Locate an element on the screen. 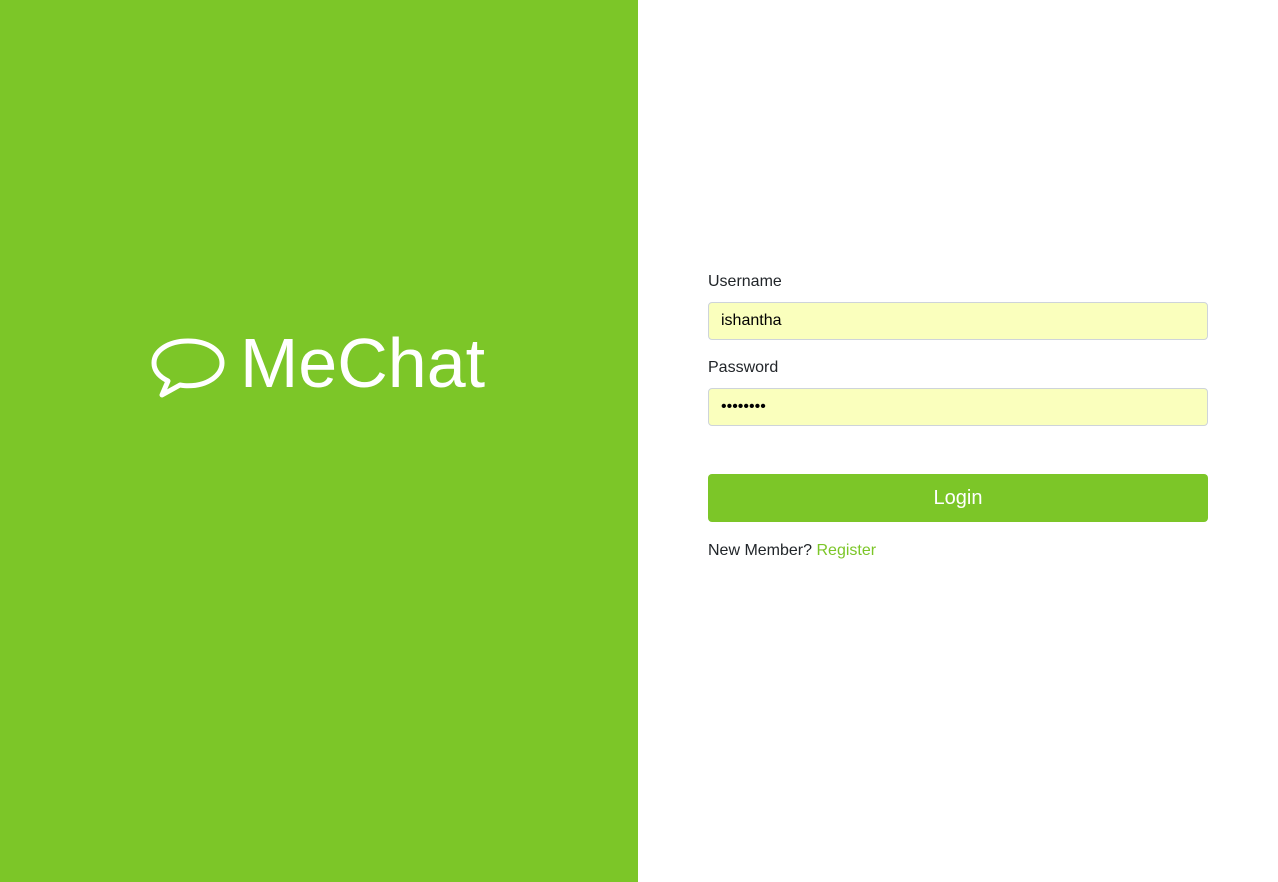 This screenshot has height=882, width=1278. password-label: Password is located at coordinates (743, 367).